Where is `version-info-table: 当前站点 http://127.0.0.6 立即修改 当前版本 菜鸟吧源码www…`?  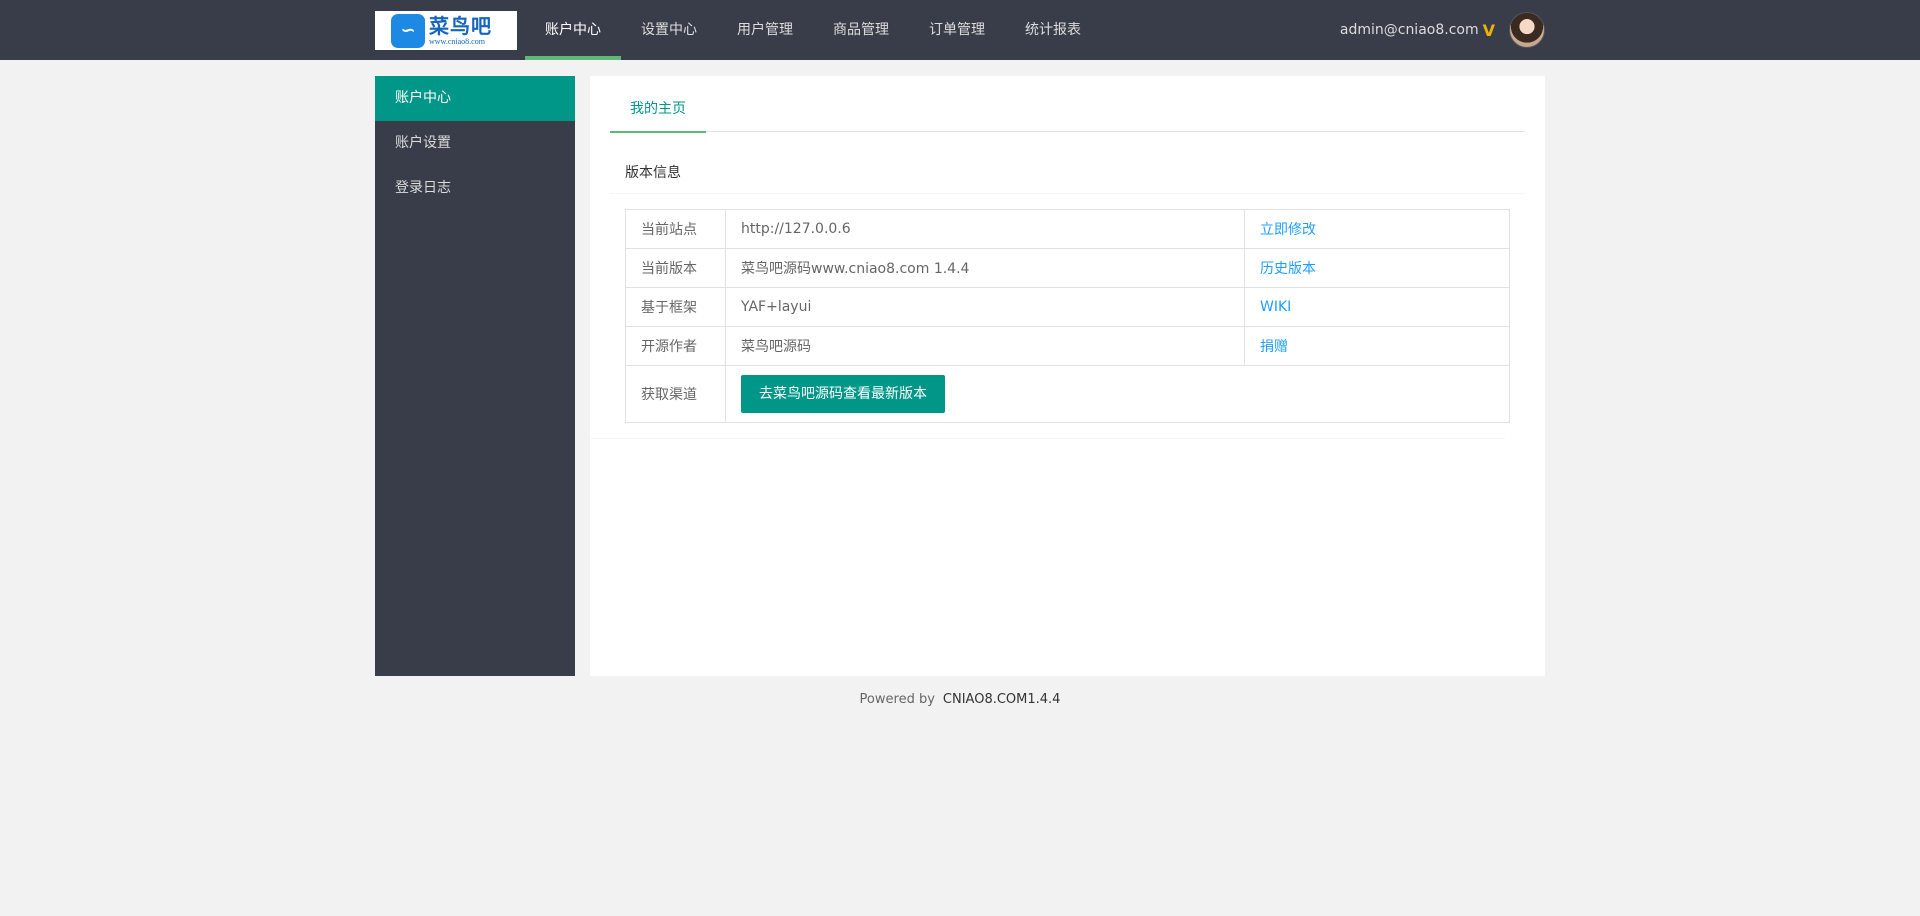 version-info-table: 当前站点 http://127.0.0.6 立即修改 当前版本 菜鸟吧源码www… is located at coordinates (1067, 316).